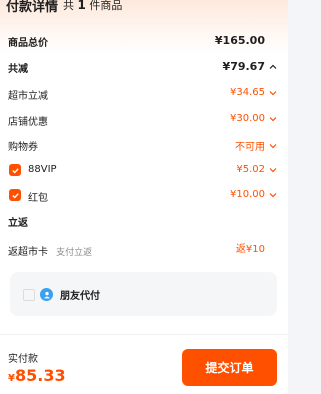  What do you see at coordinates (28, 252) in the screenshot?
I see `rebate-label: 返超市卡` at bounding box center [28, 252].